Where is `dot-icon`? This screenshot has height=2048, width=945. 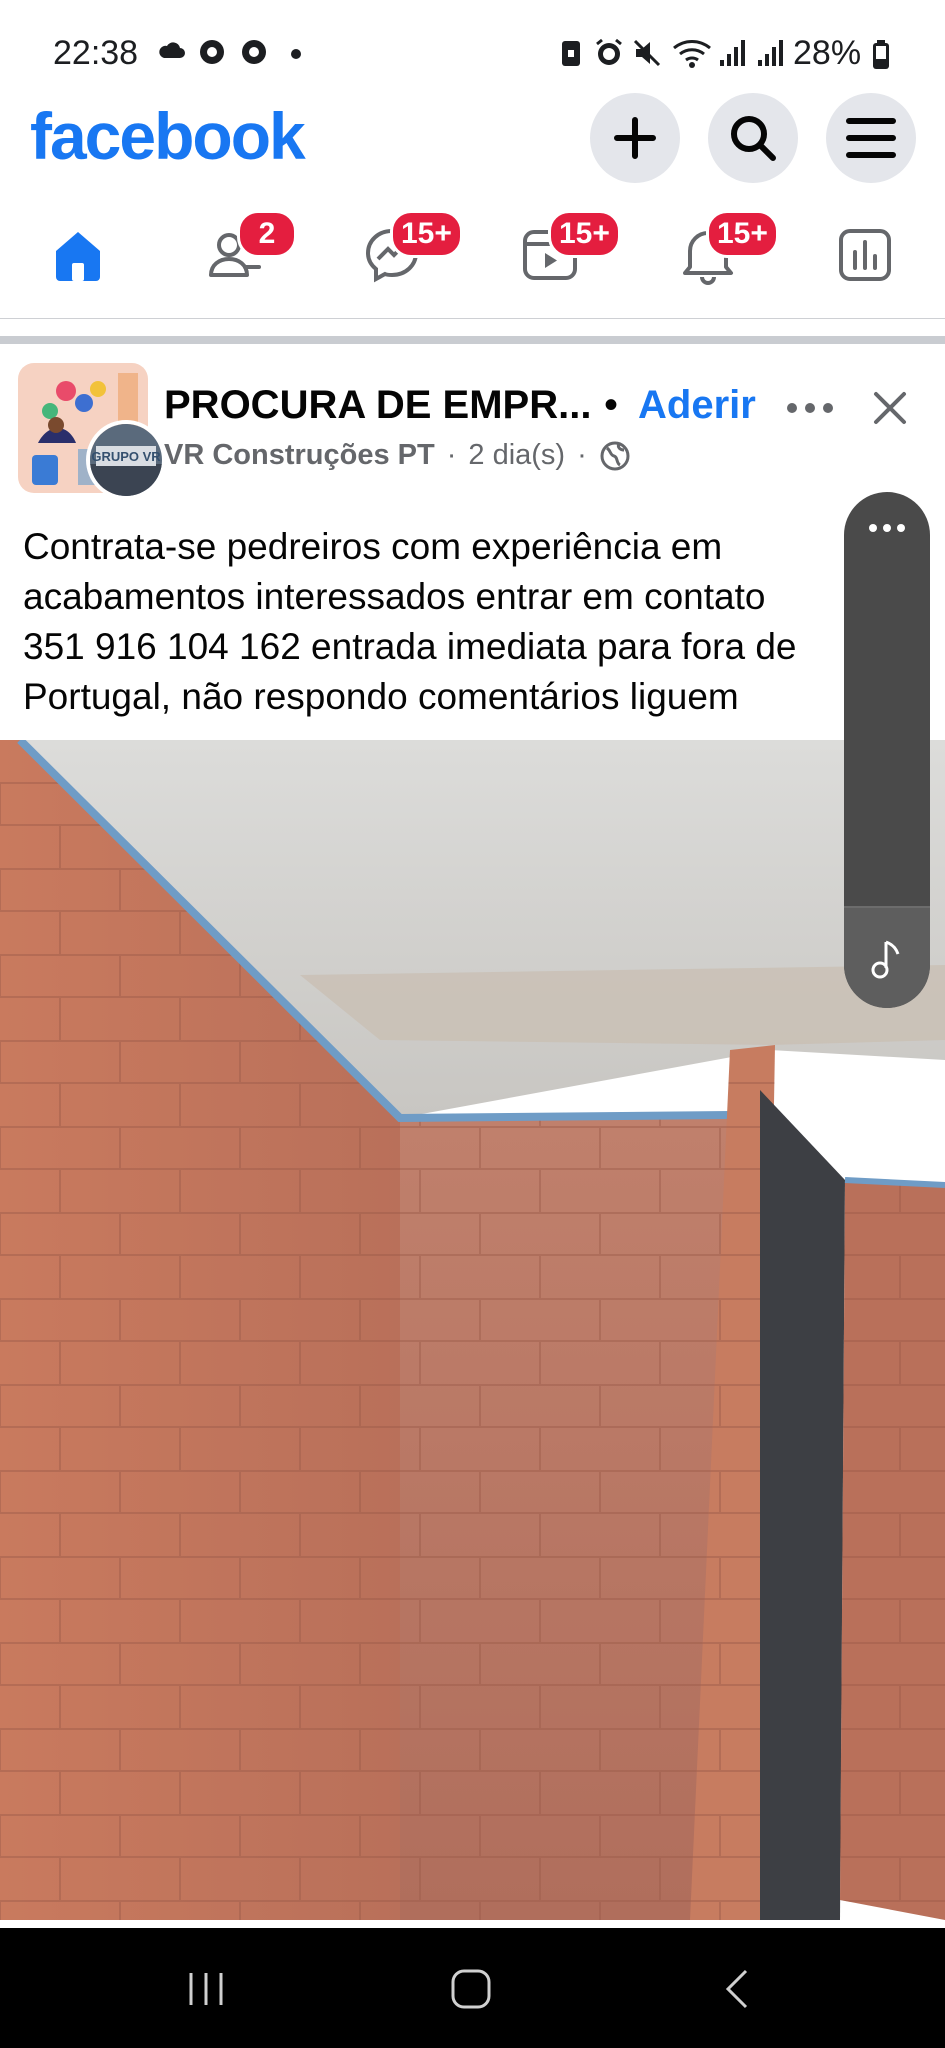 dot-icon is located at coordinates (296, 54).